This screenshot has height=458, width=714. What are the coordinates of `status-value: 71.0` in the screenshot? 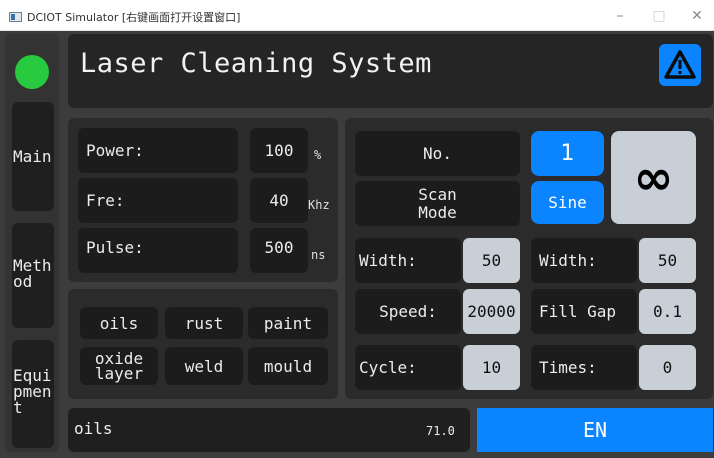 It's located at (440, 431).